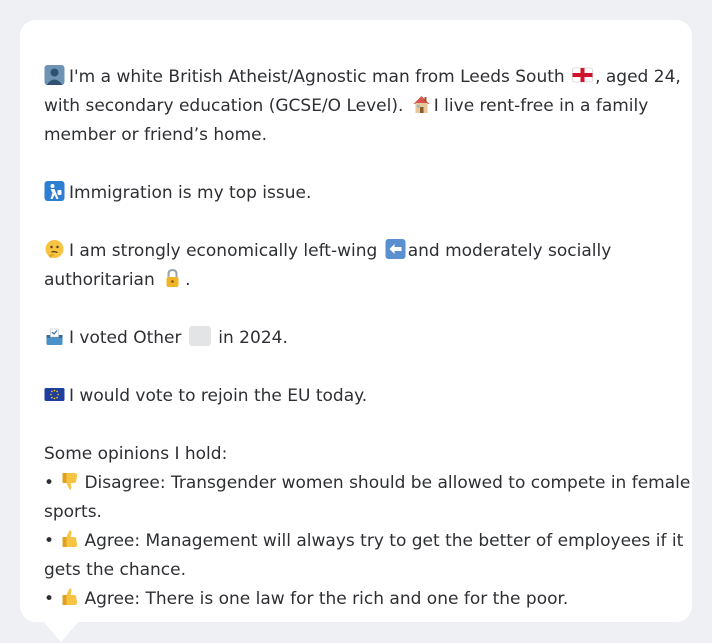 The width and height of the screenshot is (712, 643). Describe the element at coordinates (188, 280) in the screenshot. I see `authoritarian-period: .` at that location.